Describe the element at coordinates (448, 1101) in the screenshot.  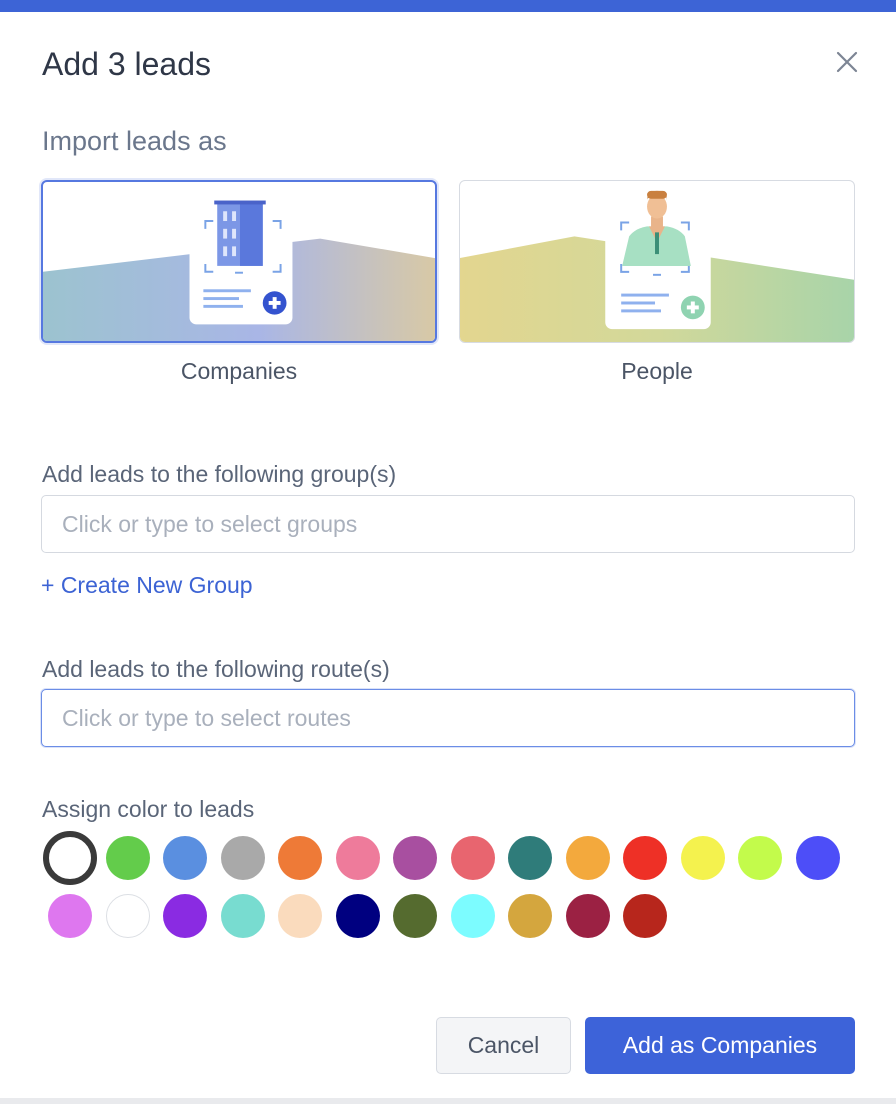
I see `bottom-edge` at that location.